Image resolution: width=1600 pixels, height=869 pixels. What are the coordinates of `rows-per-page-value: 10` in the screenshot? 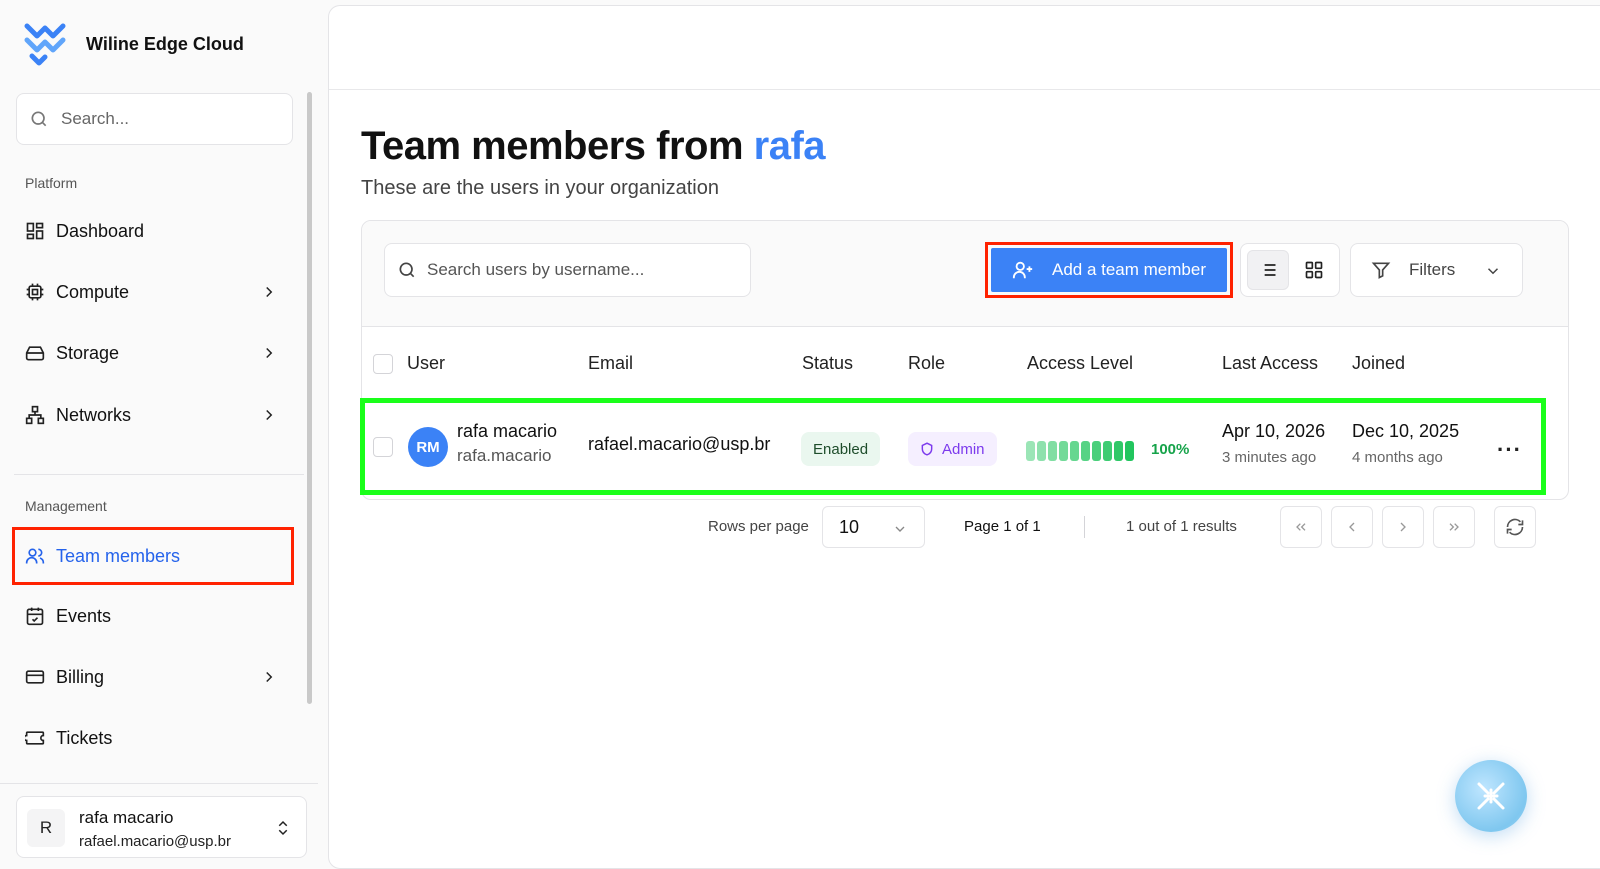 It's located at (849, 526).